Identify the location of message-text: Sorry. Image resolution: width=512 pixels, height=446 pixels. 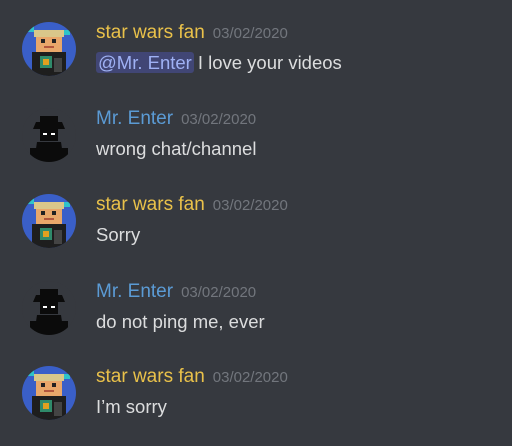
(118, 234).